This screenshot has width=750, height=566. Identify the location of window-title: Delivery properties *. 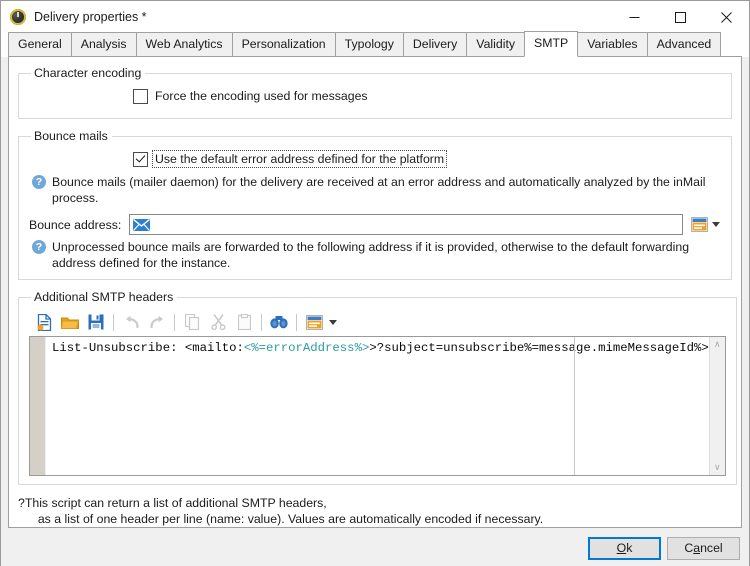
(90, 17).